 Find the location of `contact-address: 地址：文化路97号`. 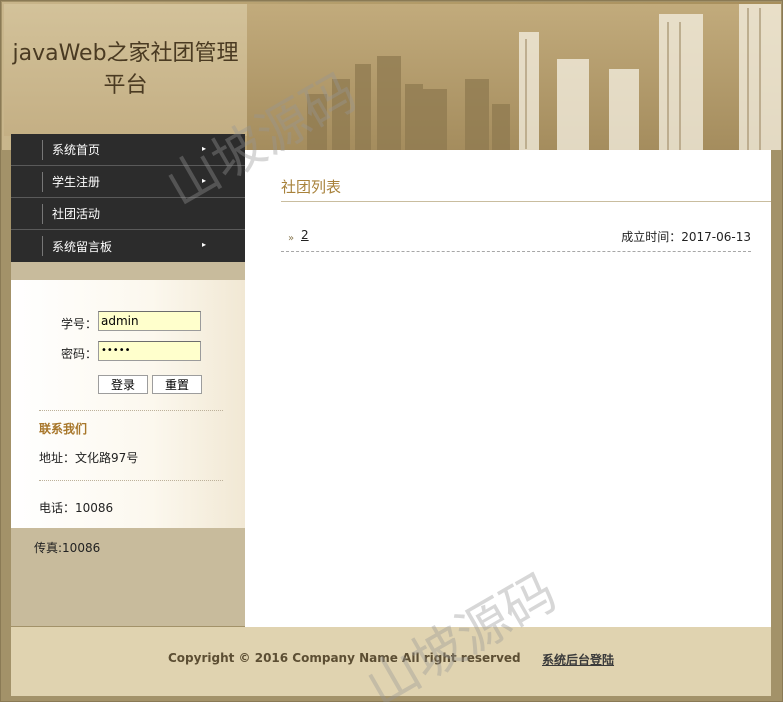

contact-address: 地址：文化路97号 is located at coordinates (89, 458).